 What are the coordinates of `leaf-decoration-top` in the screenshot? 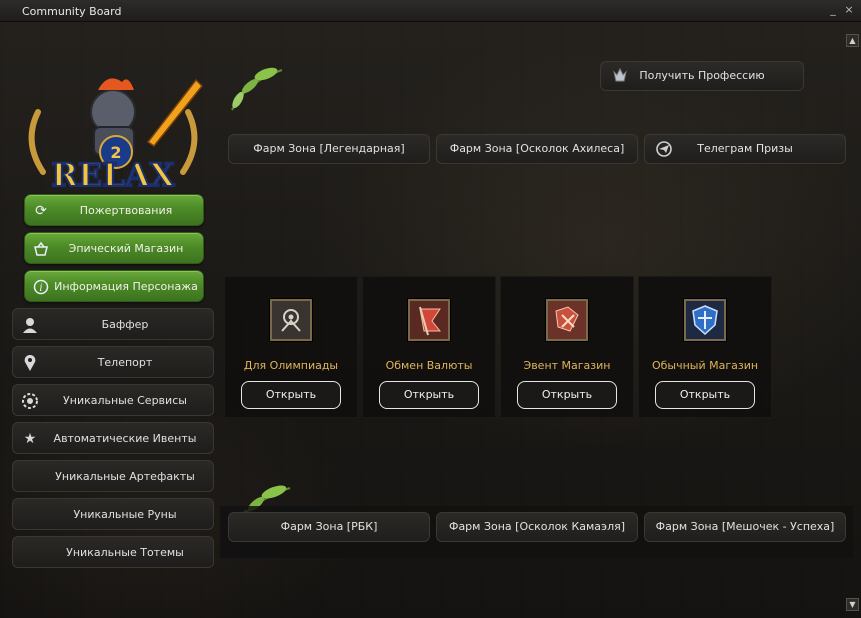 It's located at (256, 89).